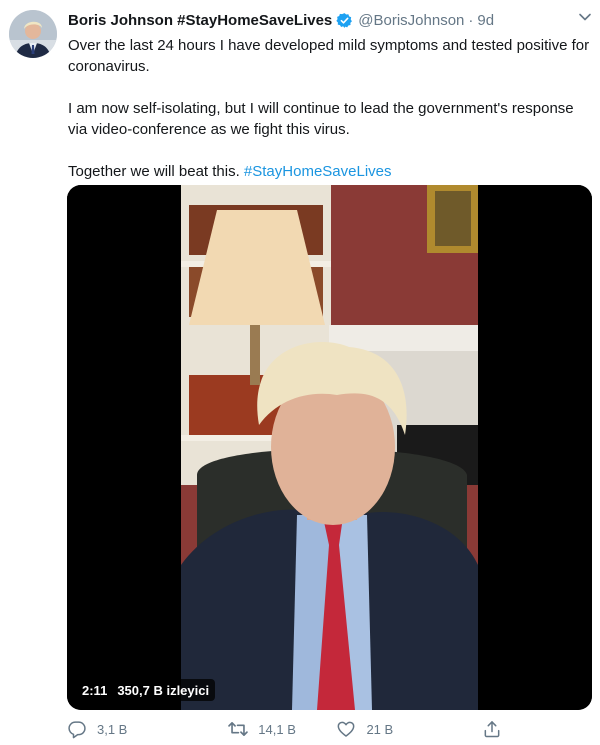  I want to click on video-info-badge: 2:11 350,7 B izleyici, so click(146, 690).